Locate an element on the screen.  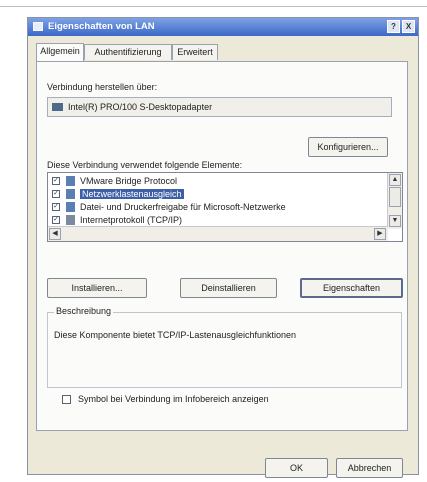
component-label: Netzwerklastenausgleich is located at coordinates (132, 194).